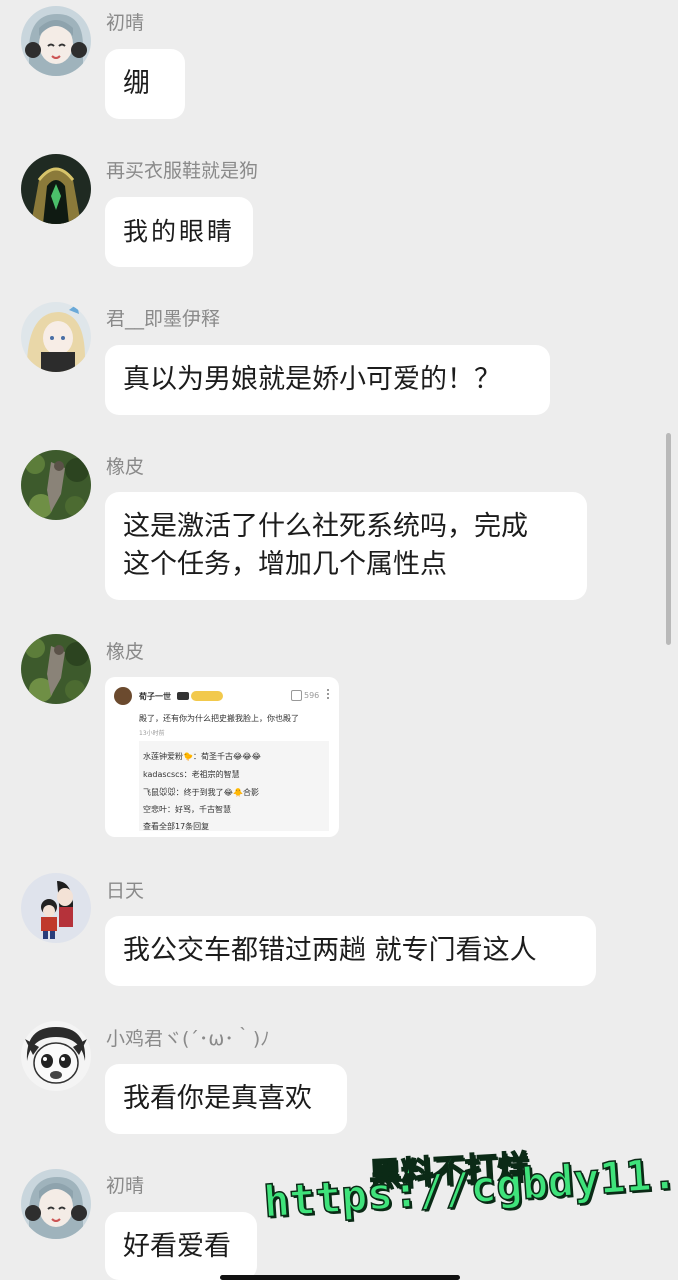  Describe the element at coordinates (176, 826) in the screenshot. I see `view-all-replies: 查看全部17条回复` at that location.